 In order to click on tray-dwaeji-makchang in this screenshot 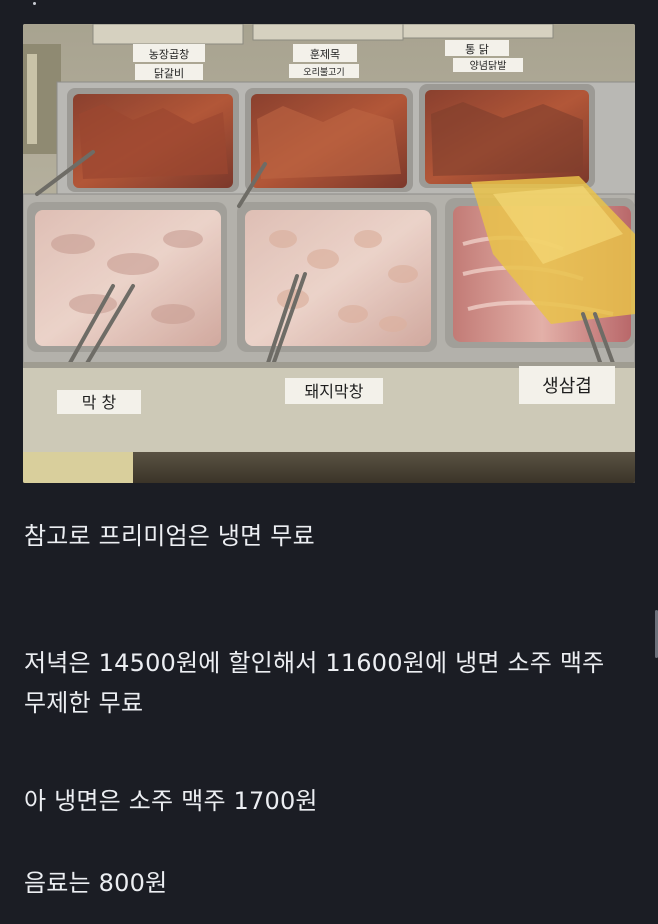, I will do `click(337, 277)`.